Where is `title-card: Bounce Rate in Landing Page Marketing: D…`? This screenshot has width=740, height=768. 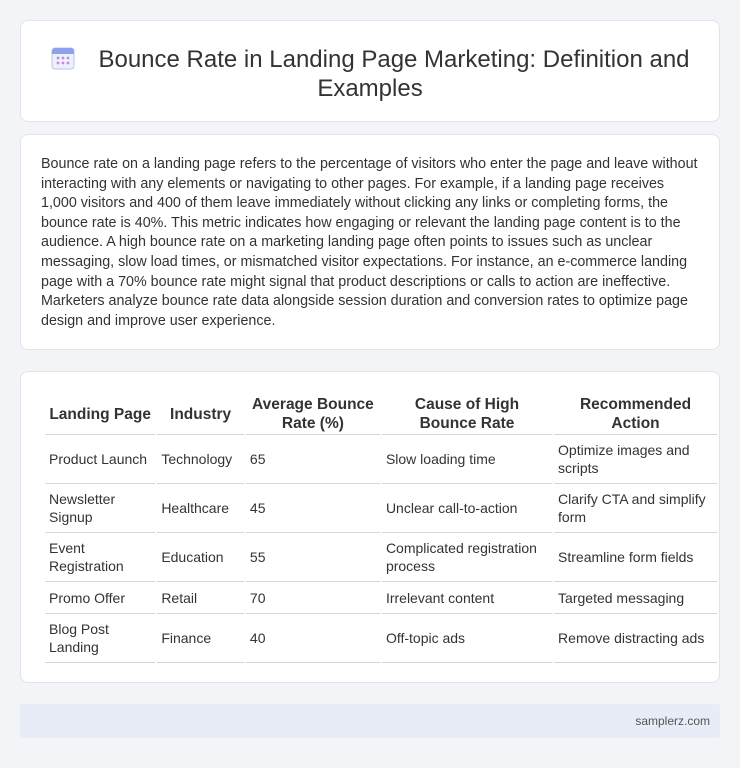 title-card: Bounce Rate in Landing Page Marketing: D… is located at coordinates (370, 71).